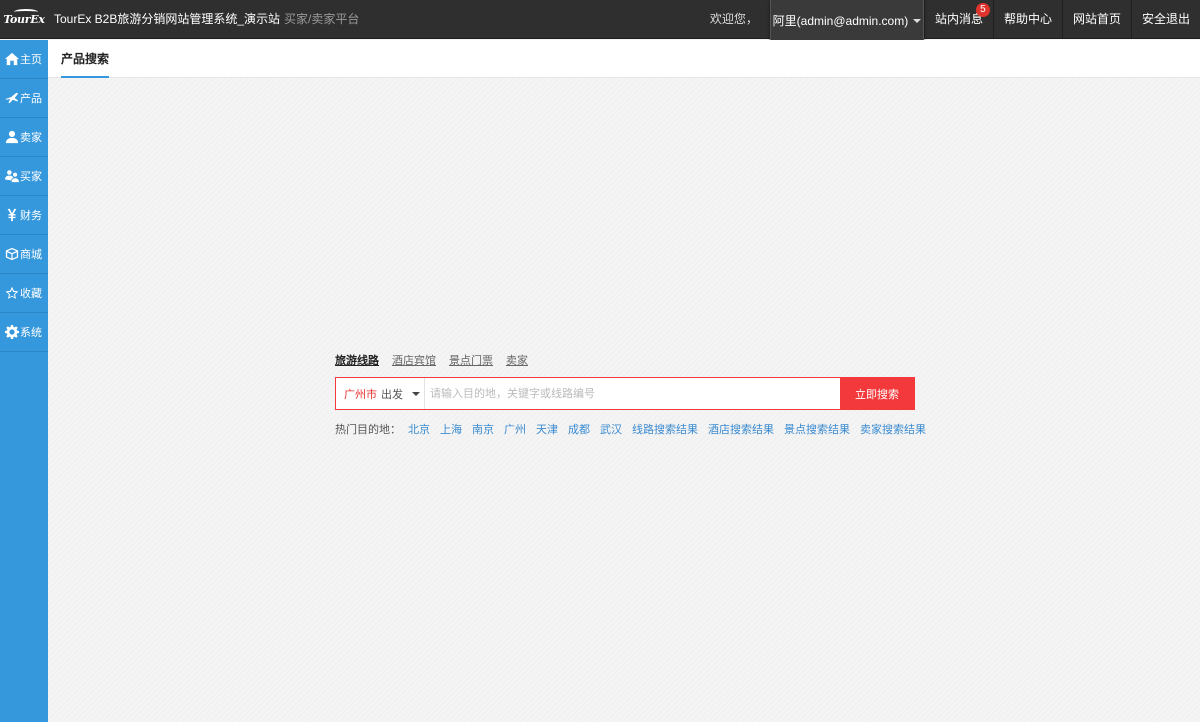  I want to click on logo: TourEx, so click(24, 19).